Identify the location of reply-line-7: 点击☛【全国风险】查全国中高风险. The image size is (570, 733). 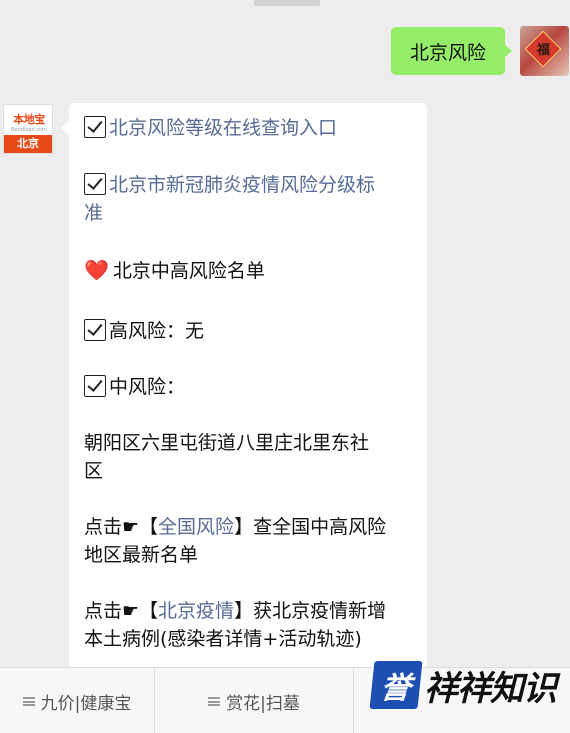
(235, 527).